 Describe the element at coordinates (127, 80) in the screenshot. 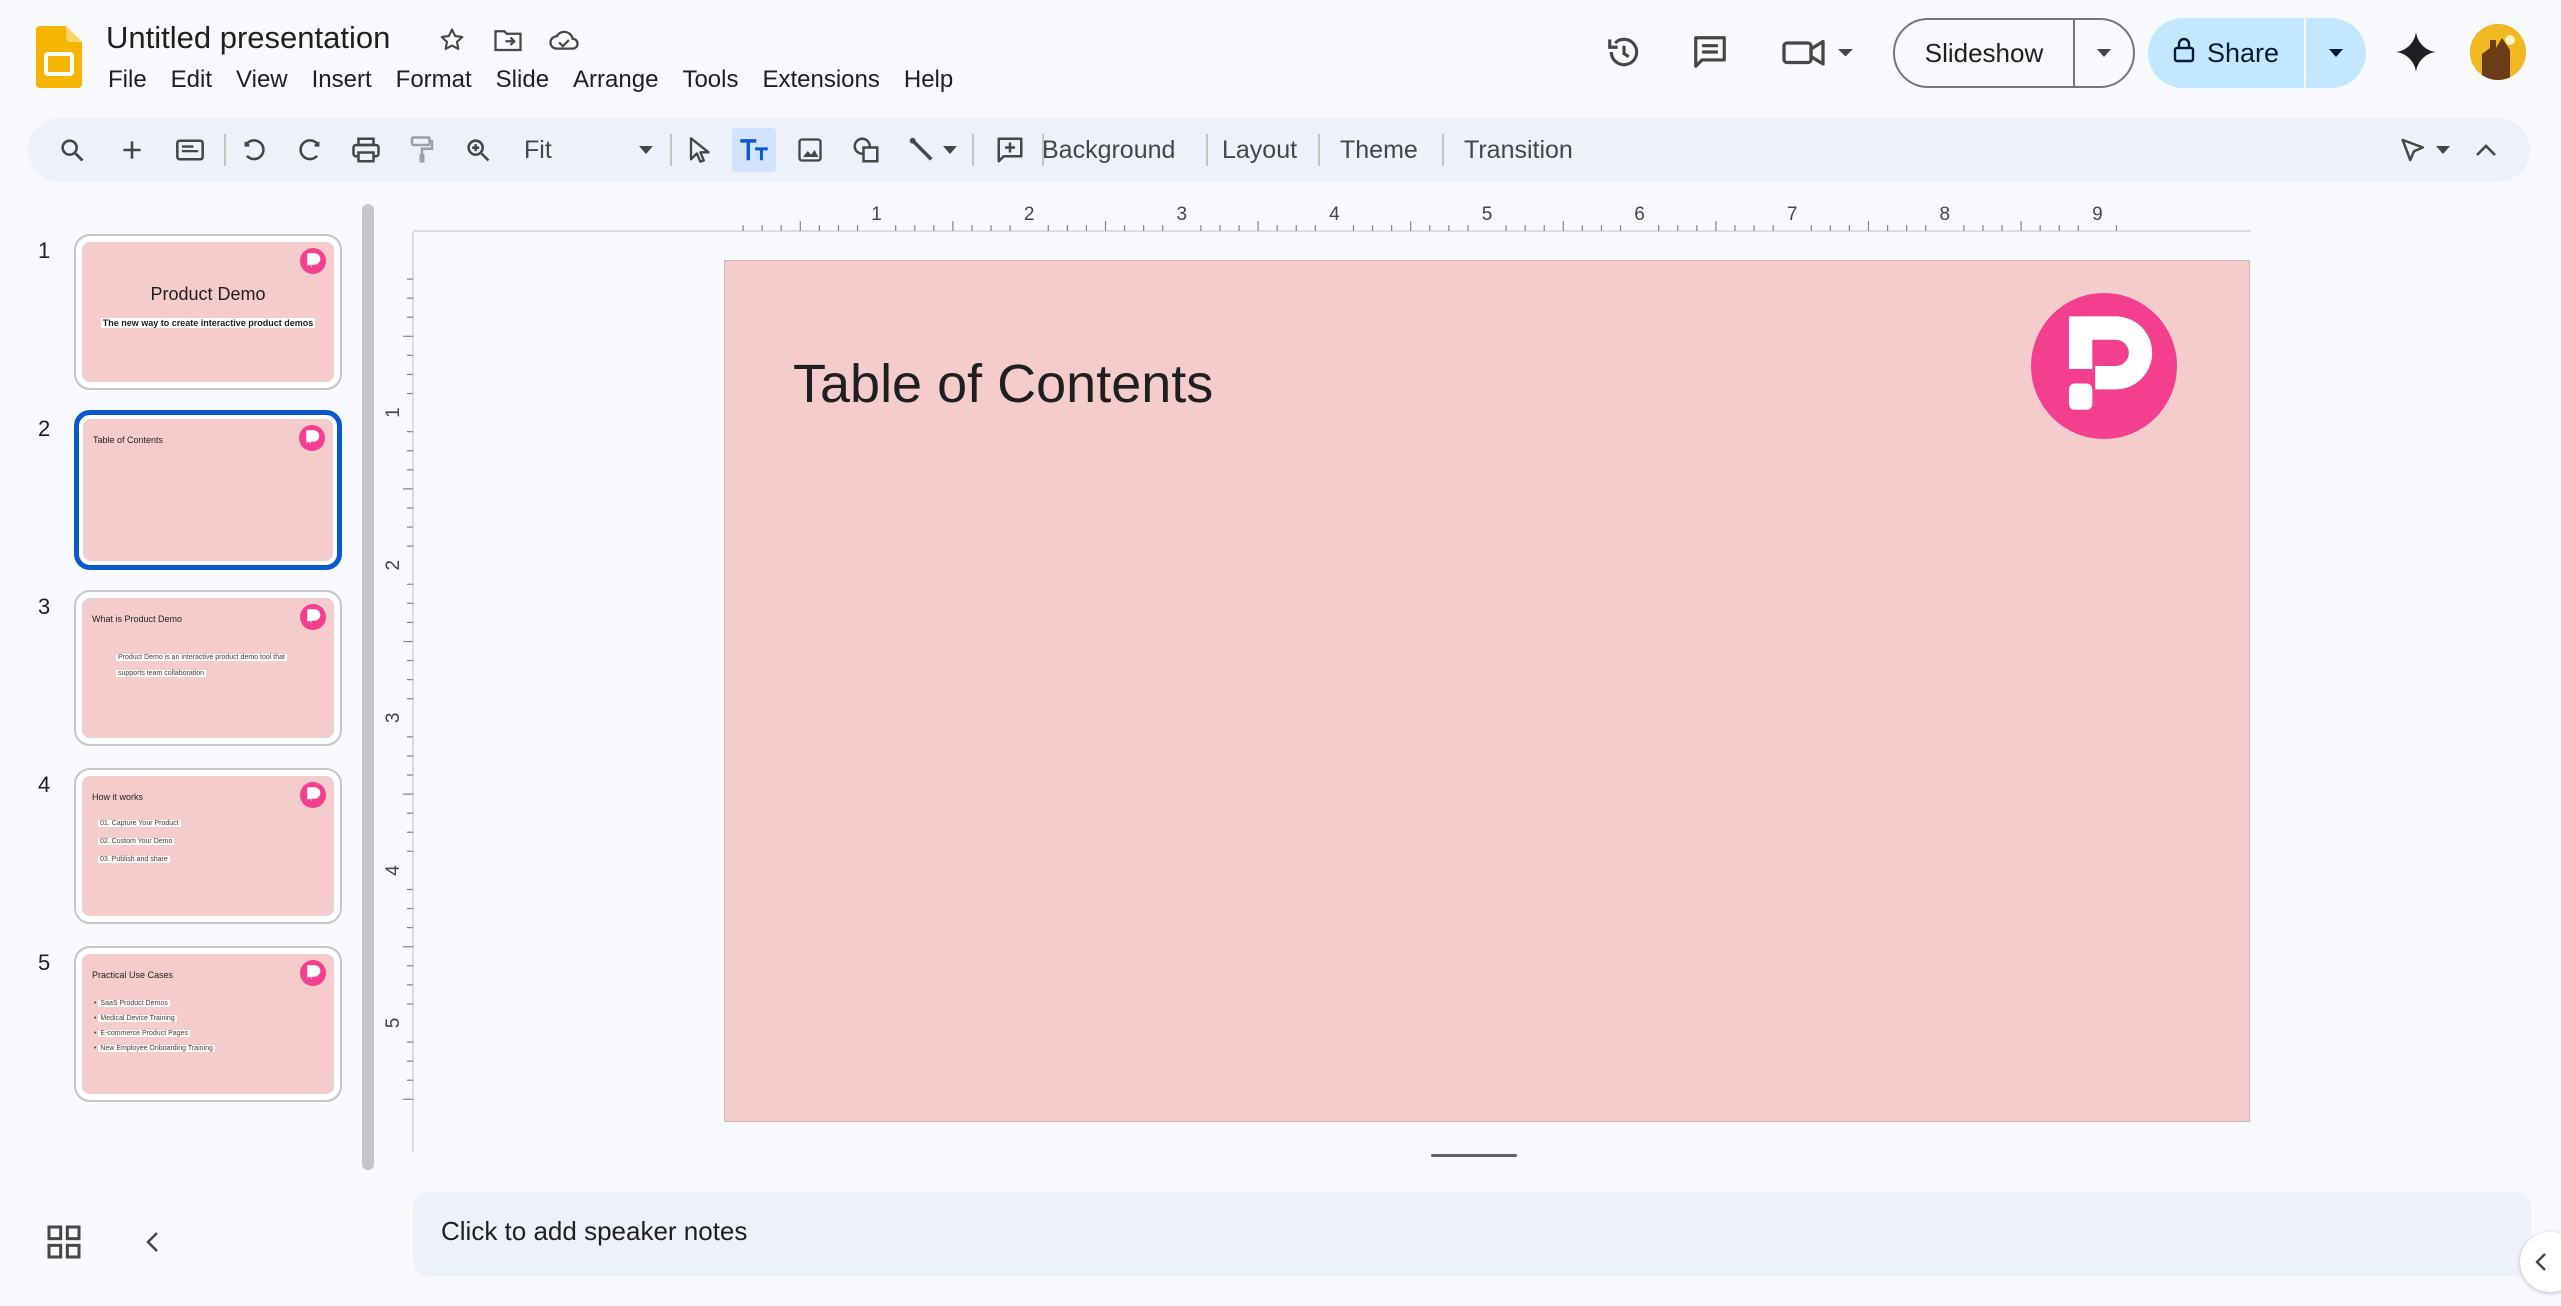

I see `menu-file: File` at that location.